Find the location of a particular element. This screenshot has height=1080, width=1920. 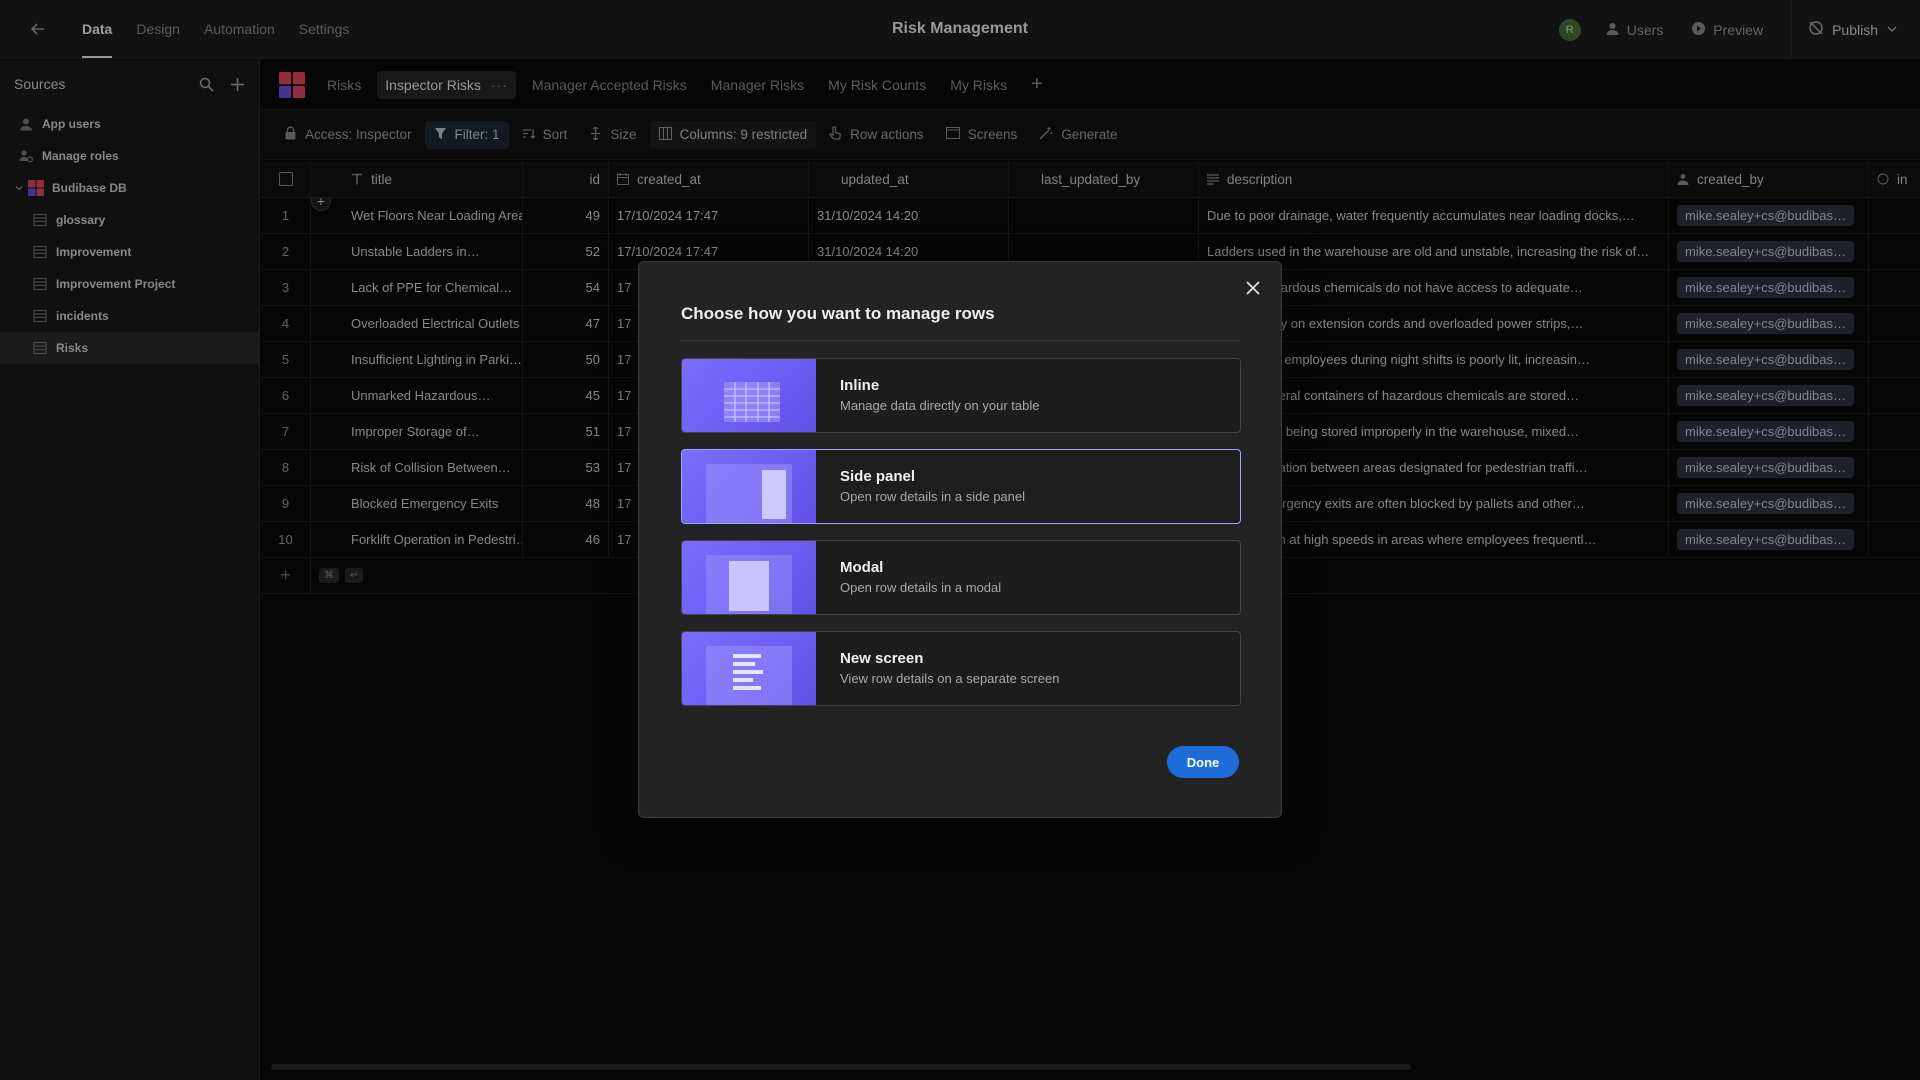

option-text: Modal Open row details in a modal is located at coordinates (920, 577).